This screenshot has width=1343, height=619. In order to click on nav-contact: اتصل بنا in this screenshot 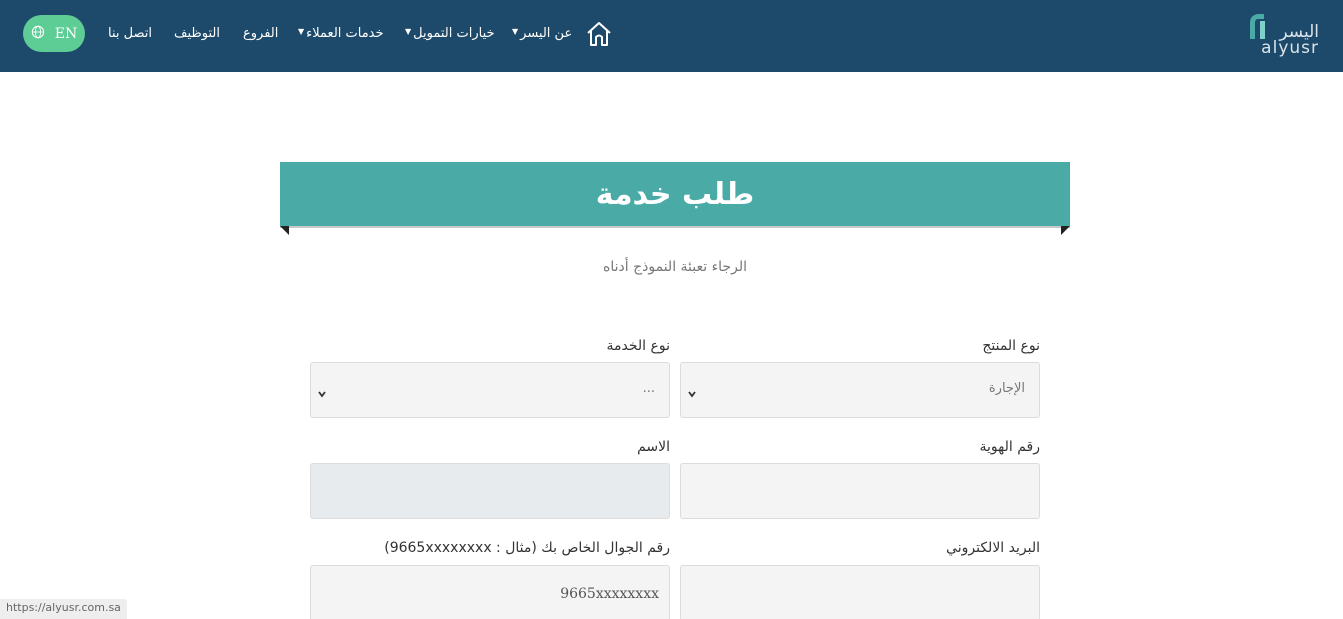, I will do `click(130, 33)`.